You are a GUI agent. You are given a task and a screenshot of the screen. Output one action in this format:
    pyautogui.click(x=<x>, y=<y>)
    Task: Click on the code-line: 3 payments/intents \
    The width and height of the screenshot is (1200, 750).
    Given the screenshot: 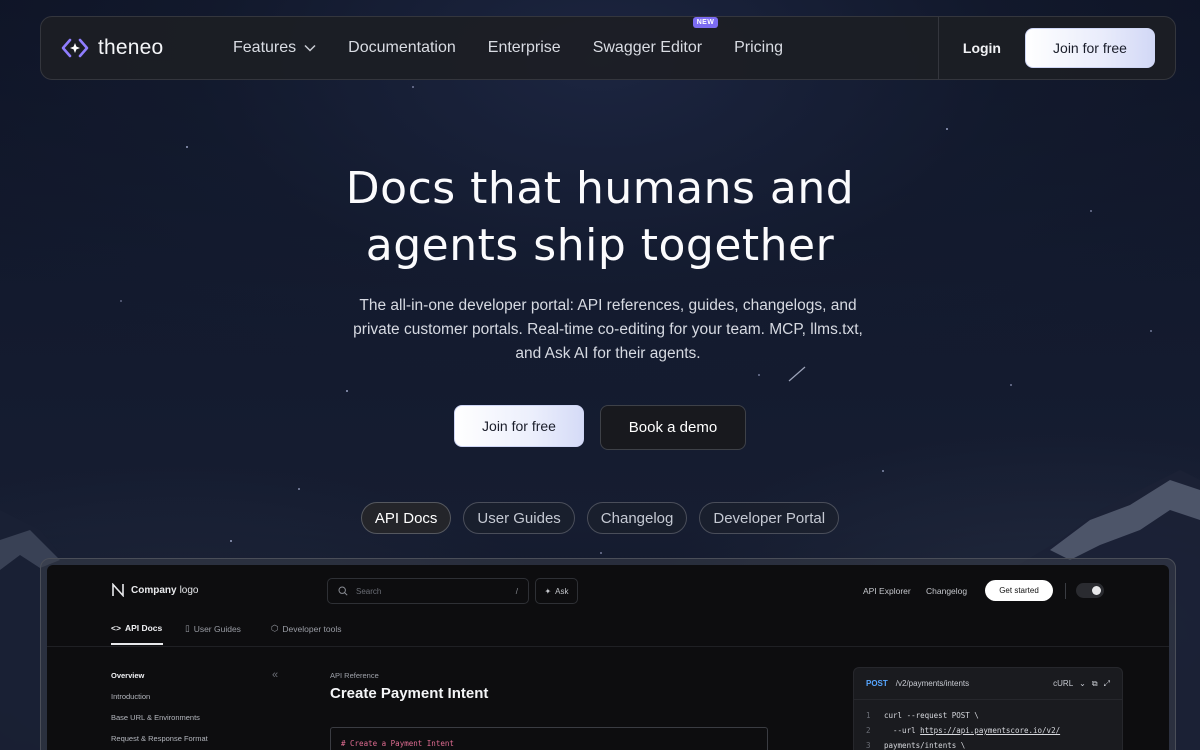 What is the action you would take?
    pyautogui.click(x=988, y=744)
    